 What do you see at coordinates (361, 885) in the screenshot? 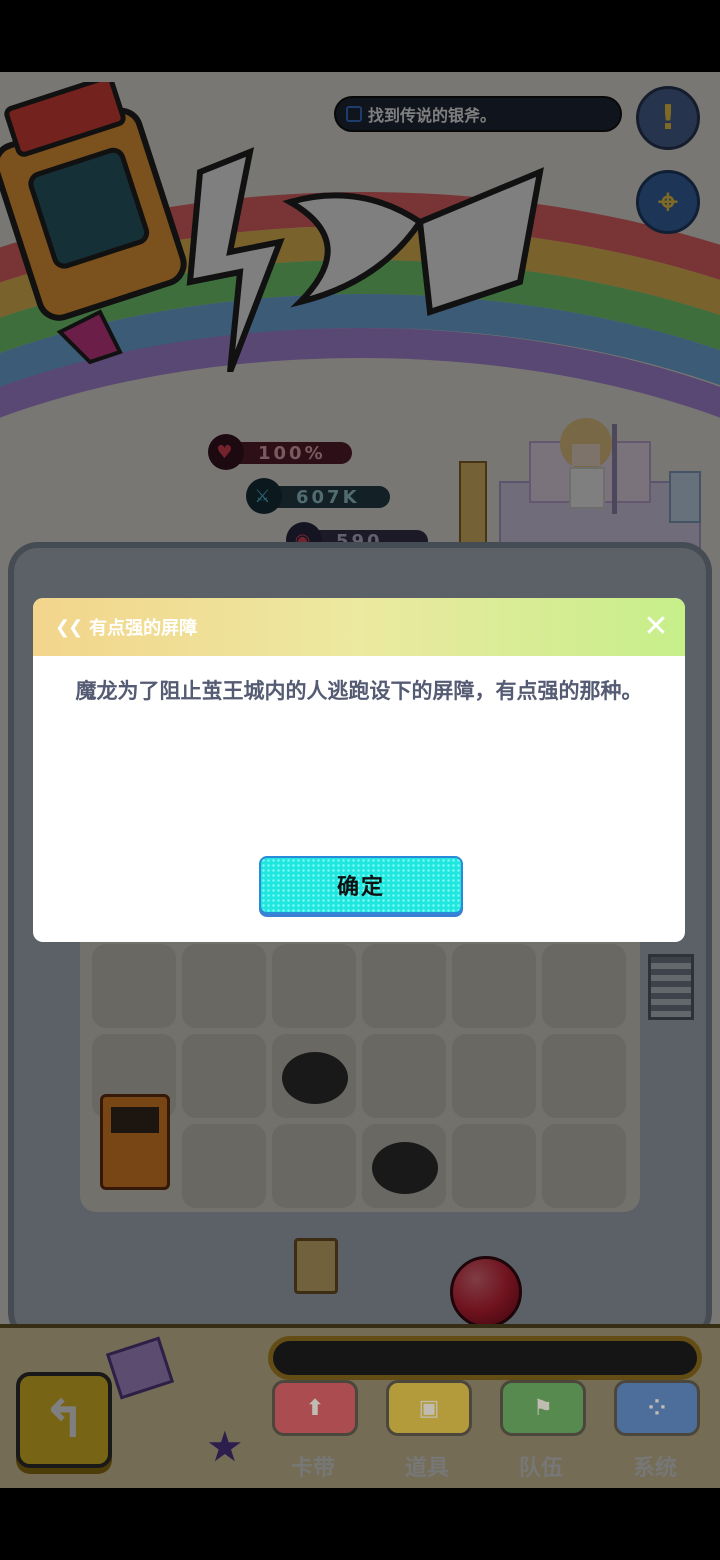
I see `confirm-button: 确定` at bounding box center [361, 885].